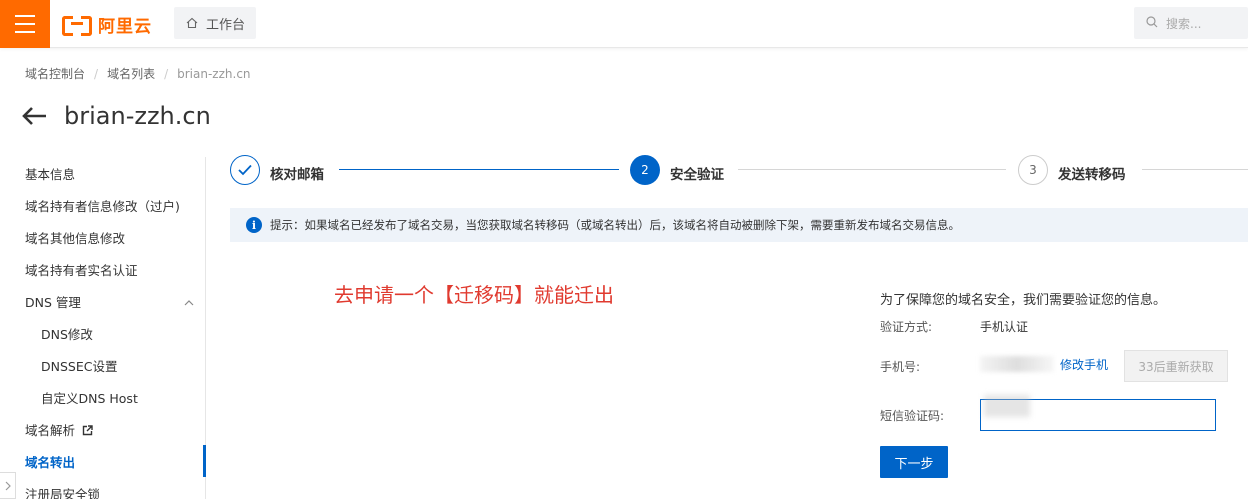 This screenshot has width=1248, height=499. Describe the element at coordinates (62, 492) in the screenshot. I see `sidebar-item-registry-lock: 注册局安全锁` at that location.